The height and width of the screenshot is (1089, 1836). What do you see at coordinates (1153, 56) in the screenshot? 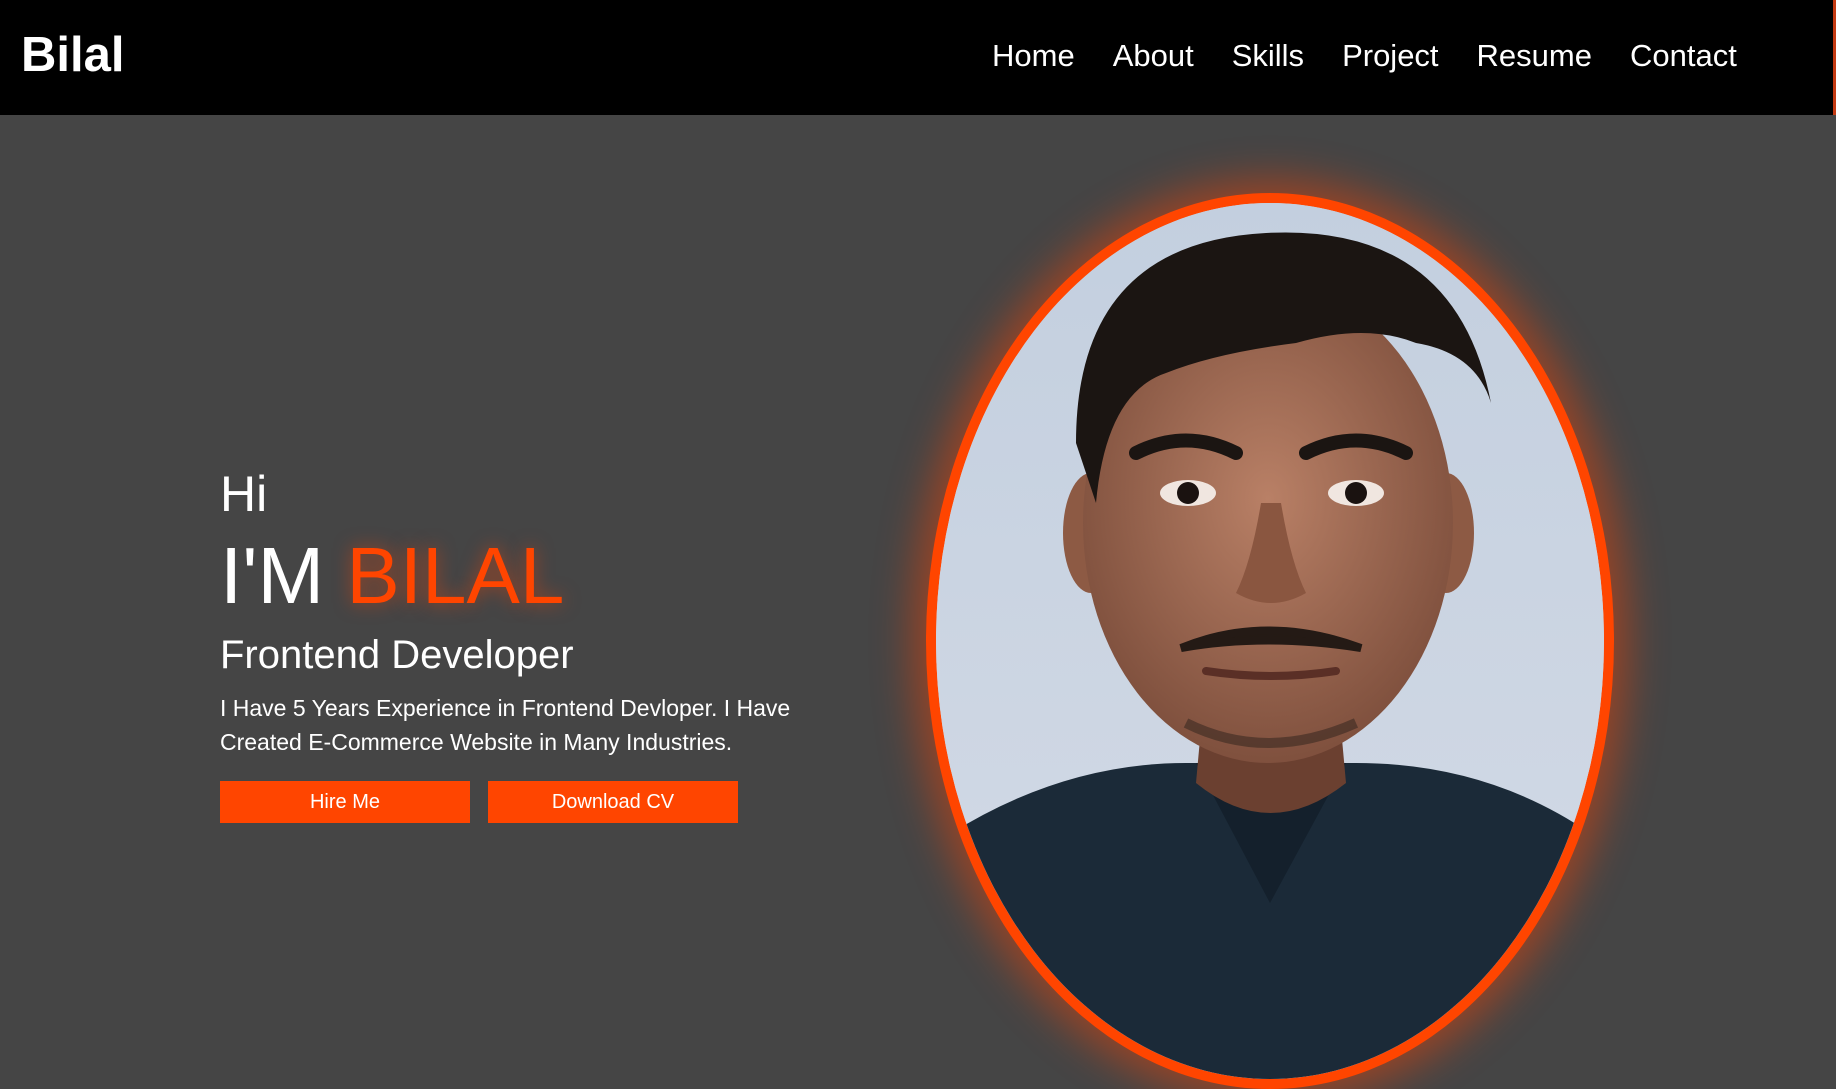
I see `nav-link-about: About` at bounding box center [1153, 56].